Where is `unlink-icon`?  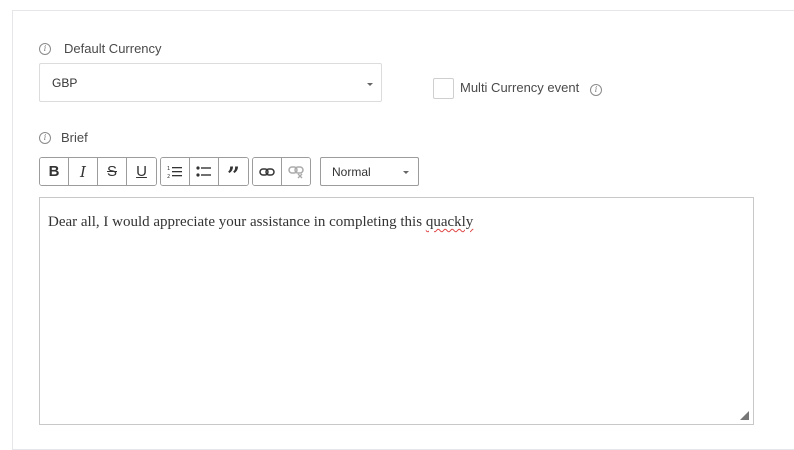 unlink-icon is located at coordinates (296, 171).